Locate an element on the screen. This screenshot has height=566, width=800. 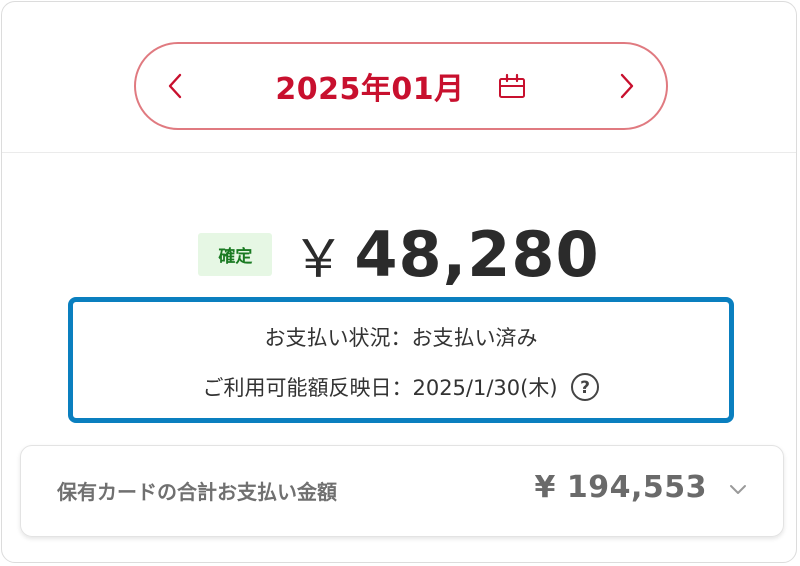
month-selector: 2025年01月 is located at coordinates (401, 86).